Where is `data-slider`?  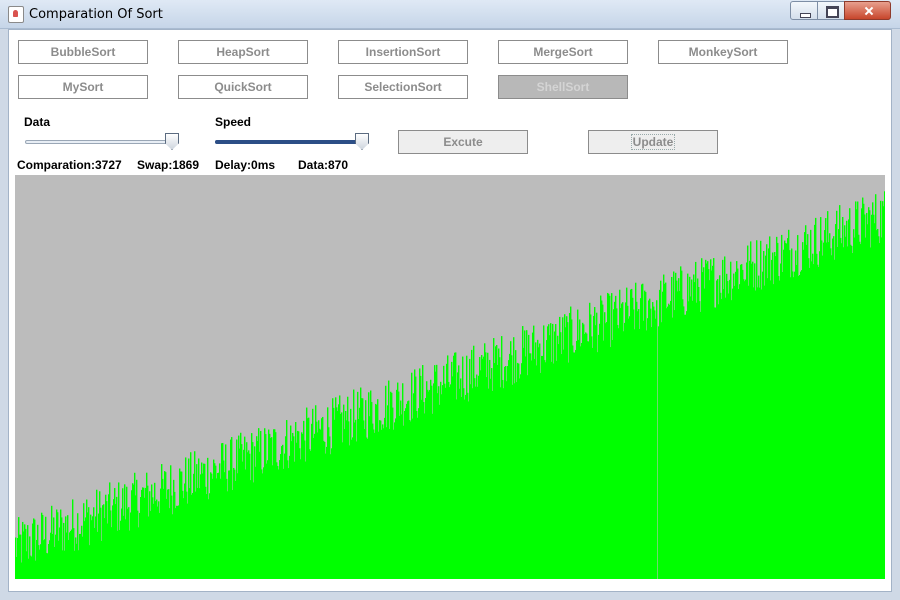
data-slider is located at coordinates (102, 142).